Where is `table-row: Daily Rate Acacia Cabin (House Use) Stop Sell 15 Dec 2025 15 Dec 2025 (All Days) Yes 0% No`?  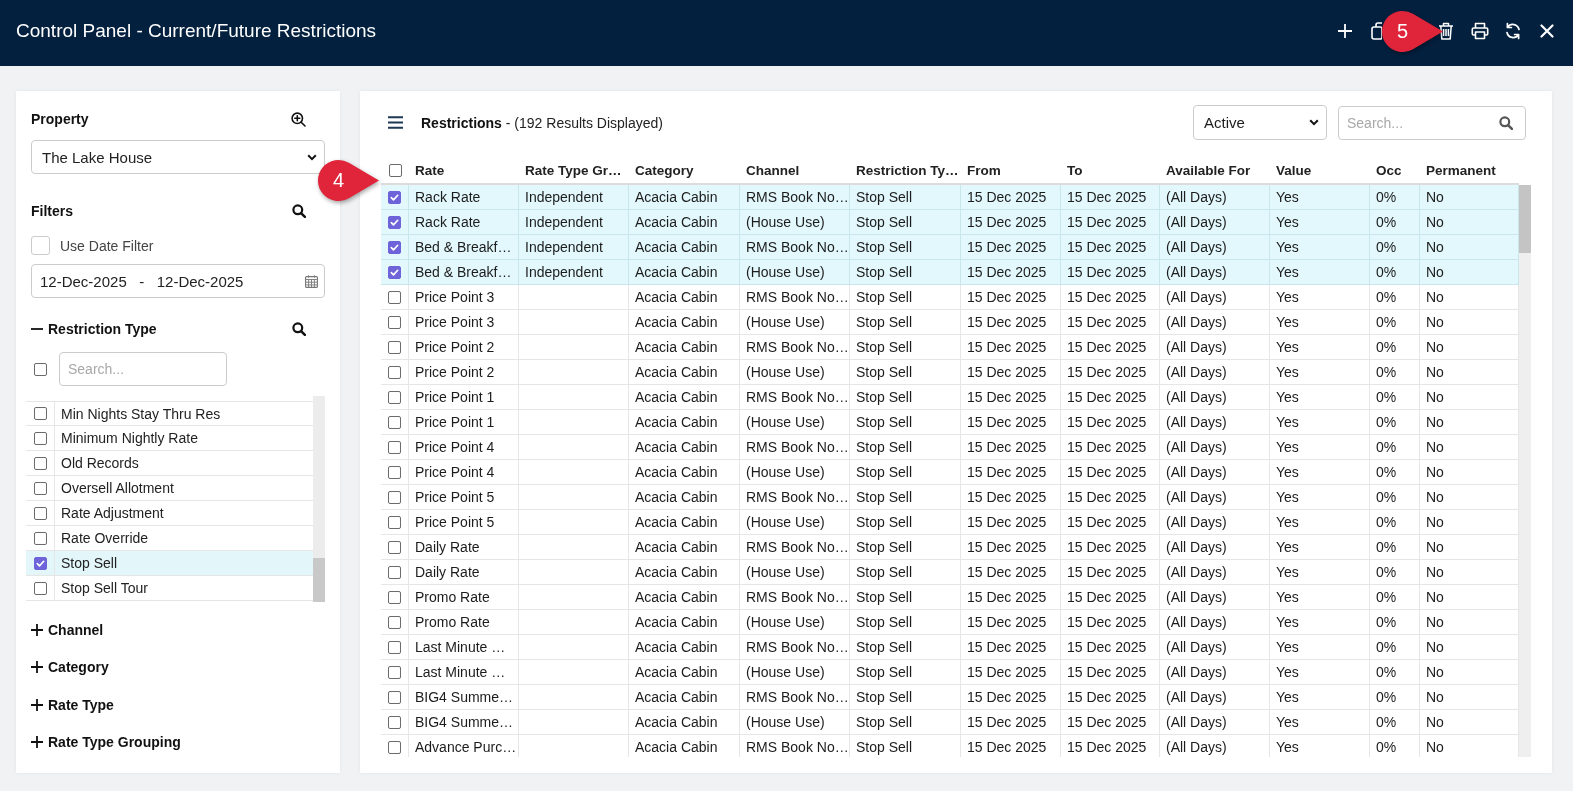 table-row: Daily Rate Acacia Cabin (House Use) Stop Sell 15 Dec 2025 15 Dec 2025 (All Days) Yes 0% No is located at coordinates (950, 572).